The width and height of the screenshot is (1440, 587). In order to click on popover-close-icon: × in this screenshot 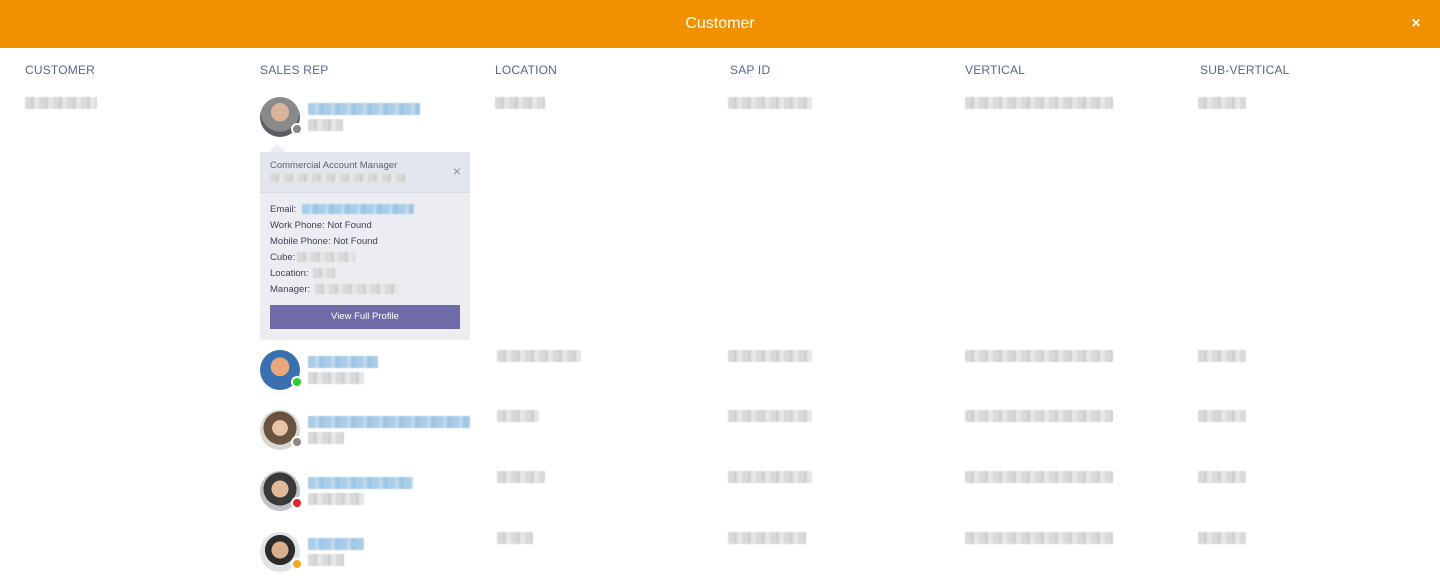, I will do `click(457, 171)`.